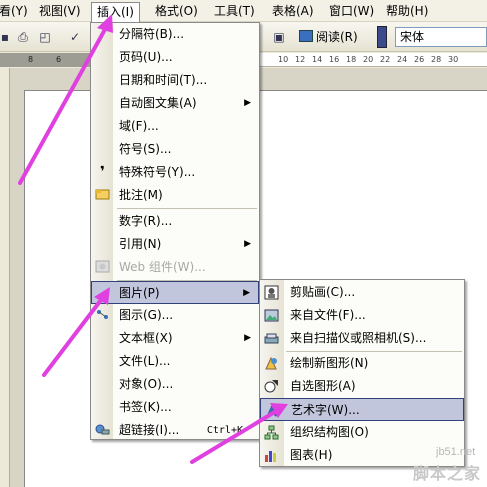  I want to click on print-preview-icon: ◰, so click(45, 37).